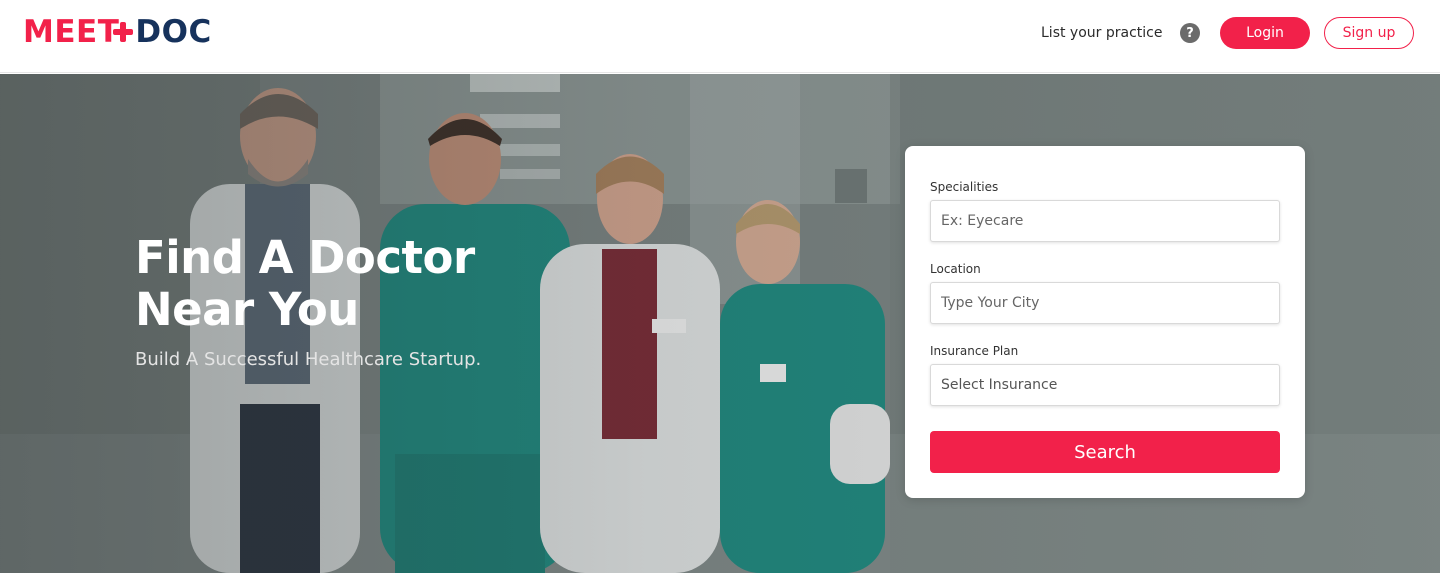 Image resolution: width=1440 pixels, height=573 pixels. Describe the element at coordinates (1190, 33) in the screenshot. I see `help-icon: ?` at that location.